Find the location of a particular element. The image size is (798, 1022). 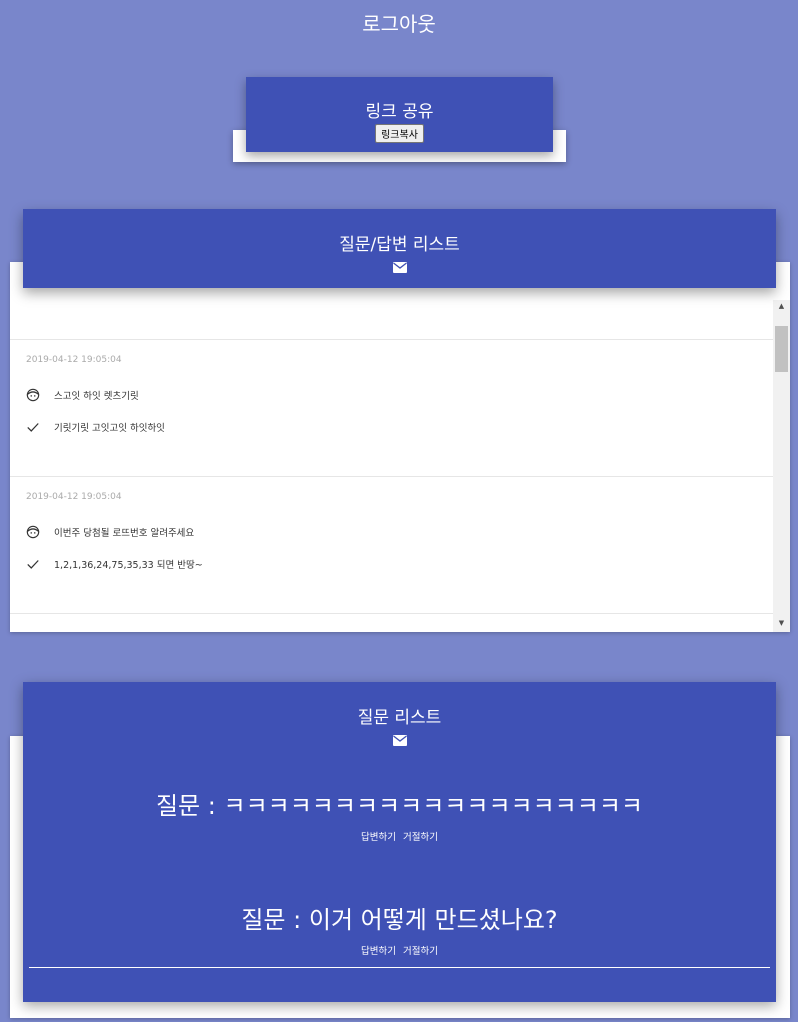

share-title: 링크 공유 is located at coordinates (399, 112).